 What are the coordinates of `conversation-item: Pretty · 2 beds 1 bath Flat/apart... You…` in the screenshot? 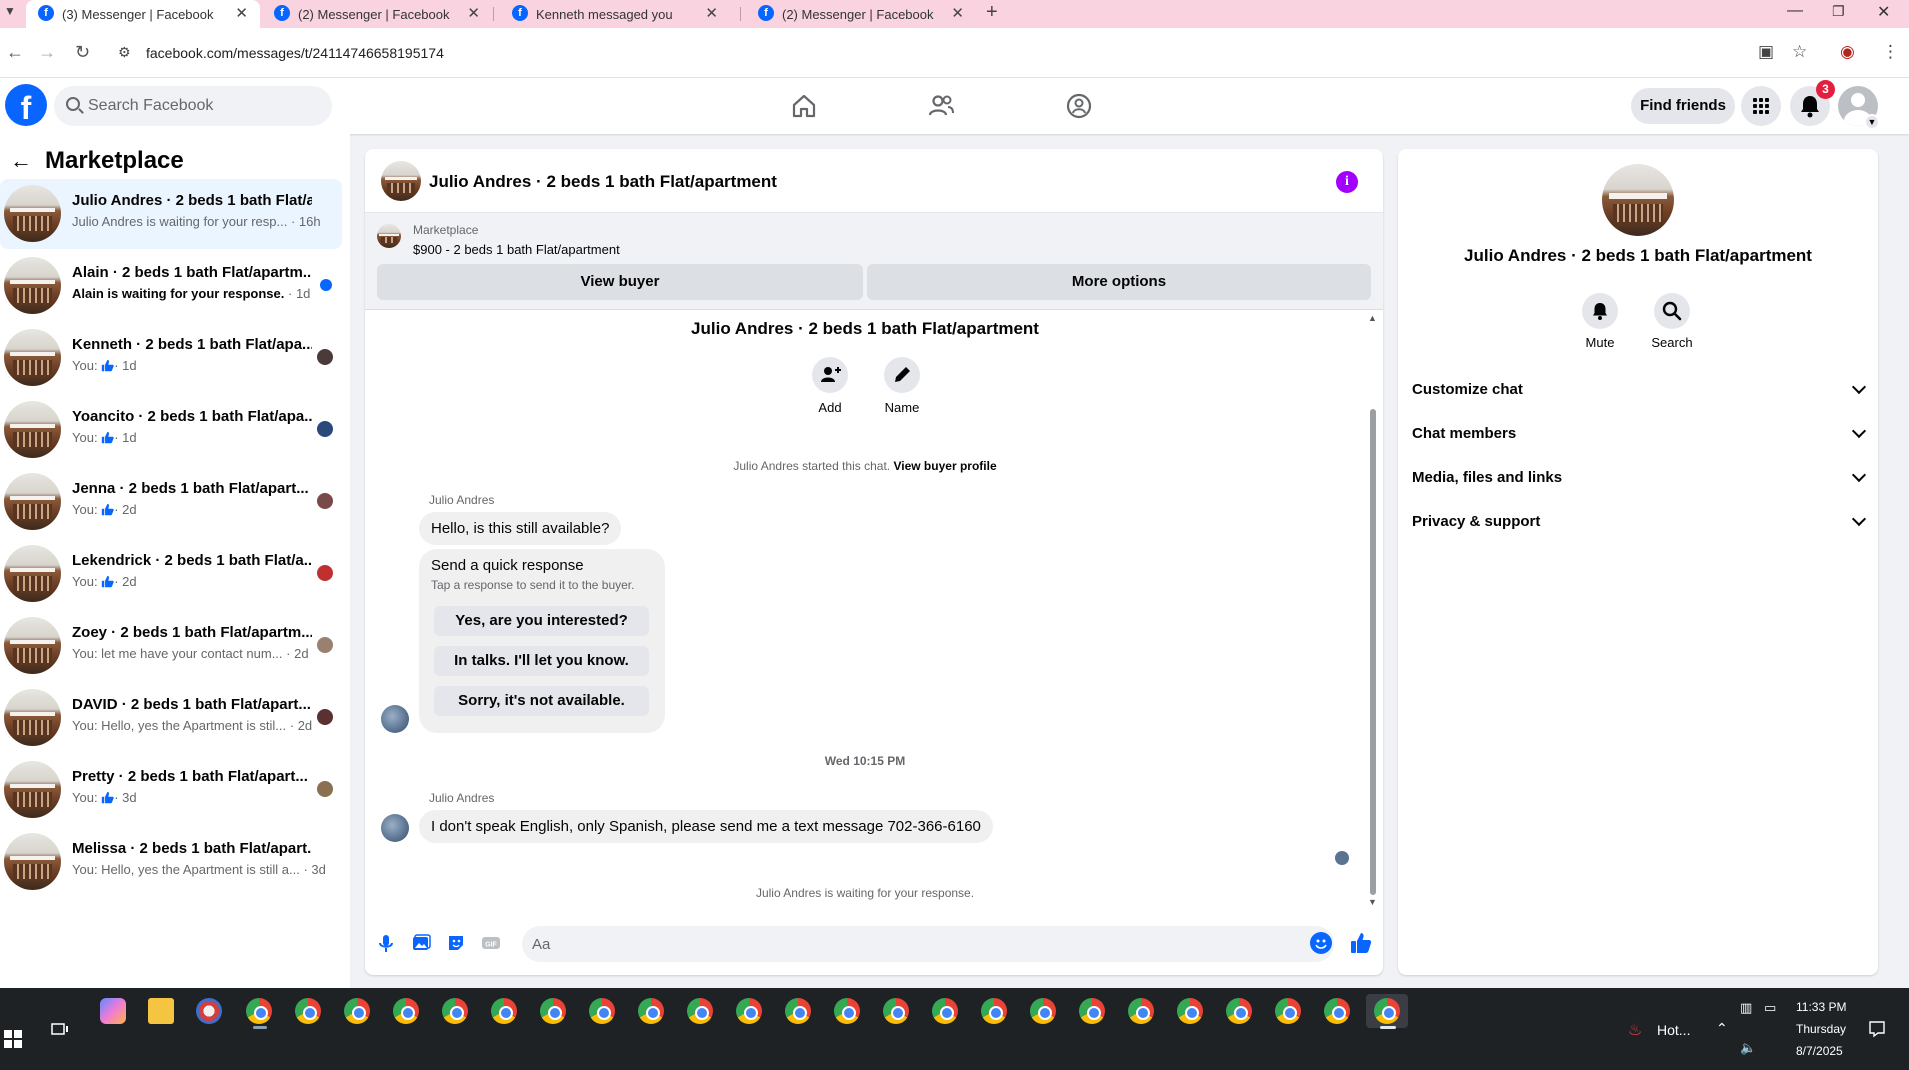 It's located at (171, 790).